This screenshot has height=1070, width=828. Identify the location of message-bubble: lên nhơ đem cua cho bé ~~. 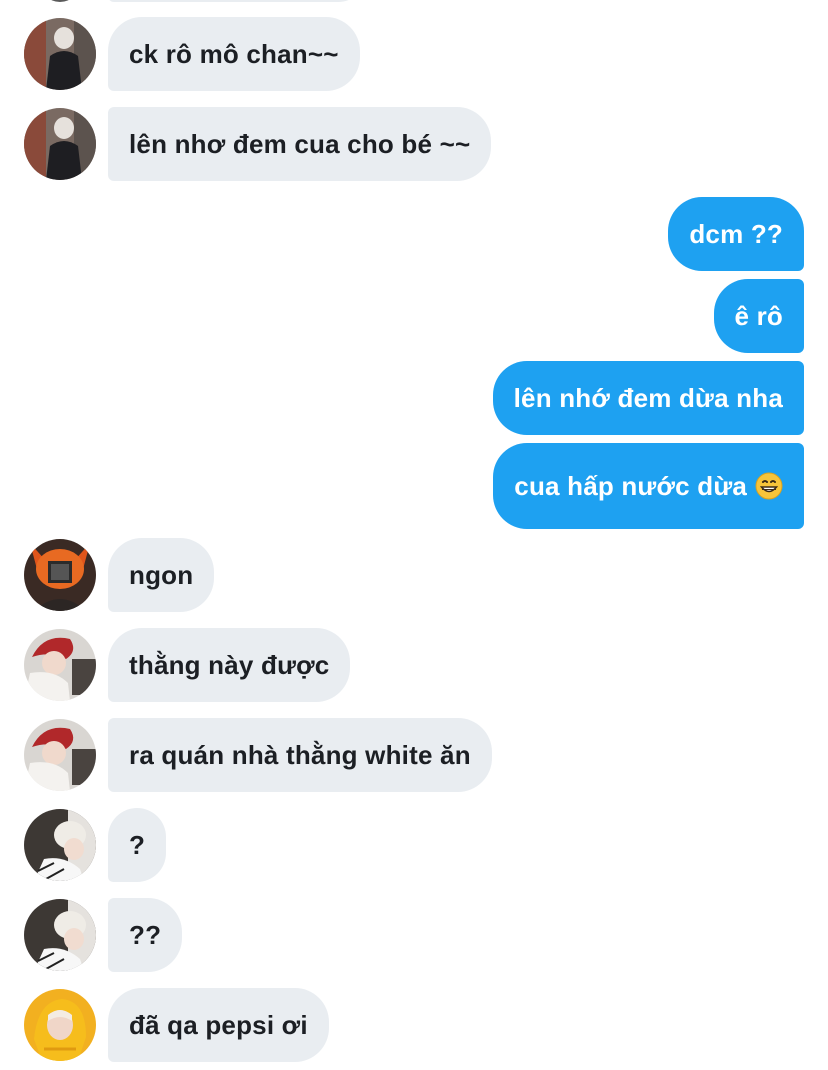
(300, 144).